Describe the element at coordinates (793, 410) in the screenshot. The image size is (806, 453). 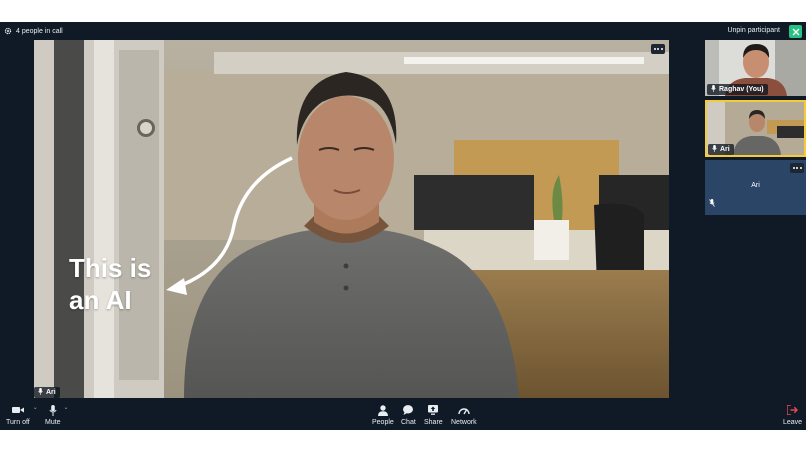
I see `leave-icon` at that location.